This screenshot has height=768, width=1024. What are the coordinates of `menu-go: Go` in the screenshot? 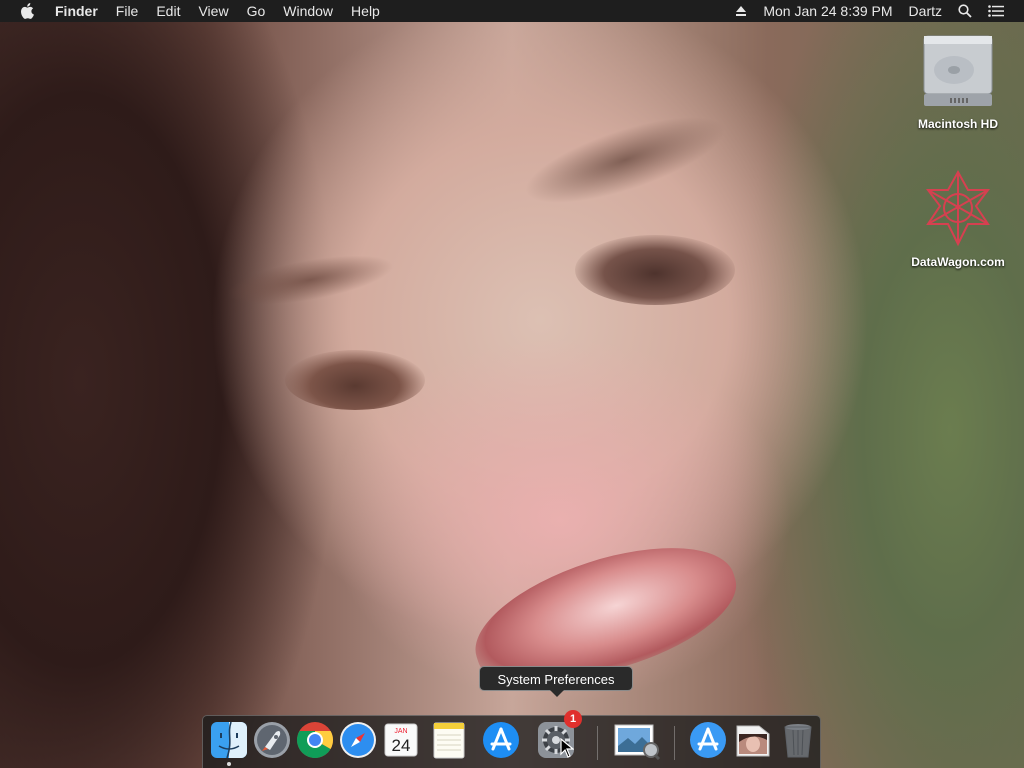 It's located at (256, 11).